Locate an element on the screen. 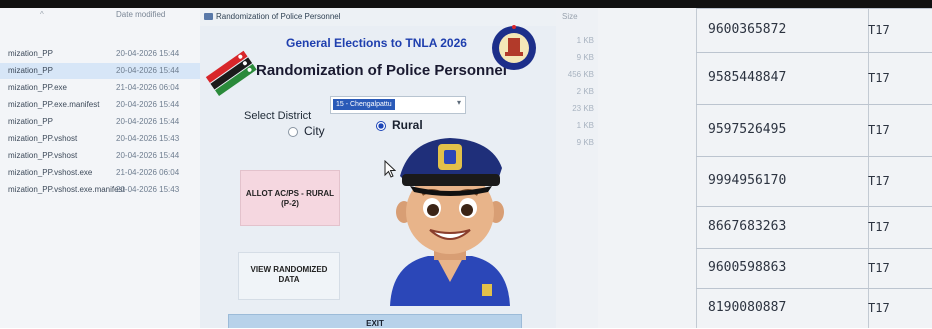 This screenshot has height=329, width=932. allot-button-label: ALLOT AC/PS - RURAL (P-2) is located at coordinates (290, 198).